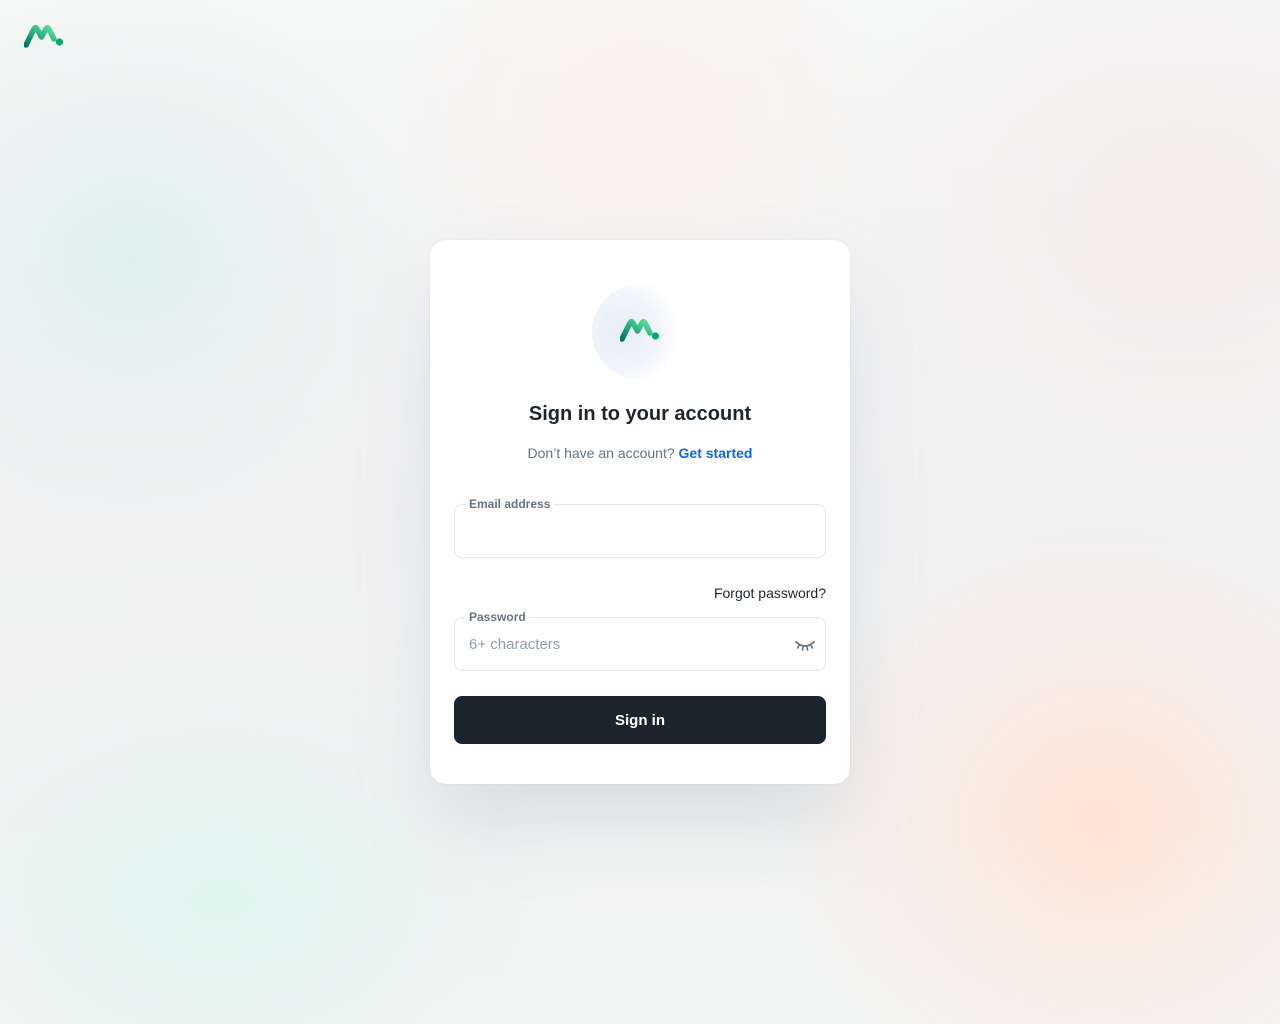 This screenshot has height=1024, width=1280. What do you see at coordinates (716, 453) in the screenshot?
I see `get-started-link: Get started` at bounding box center [716, 453].